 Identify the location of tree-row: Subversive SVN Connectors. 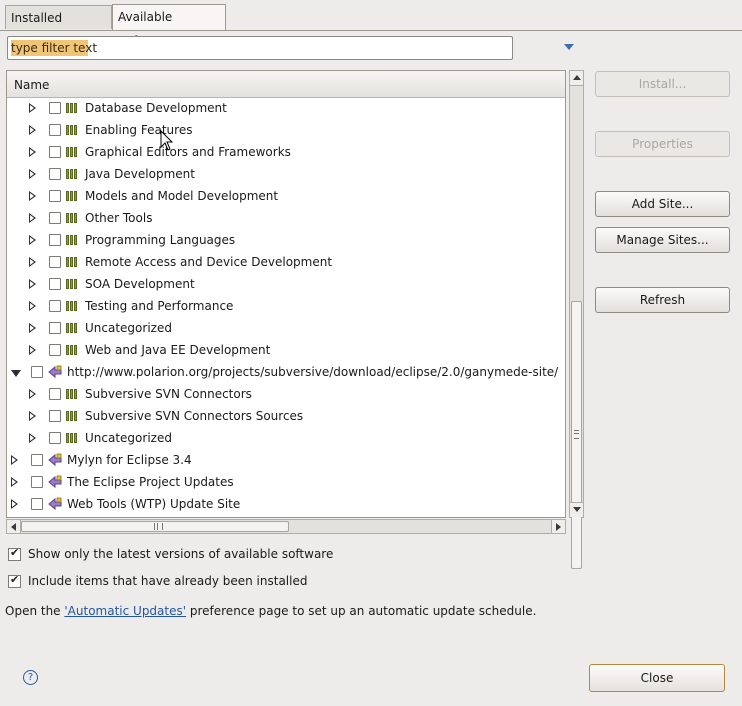
(286, 395).